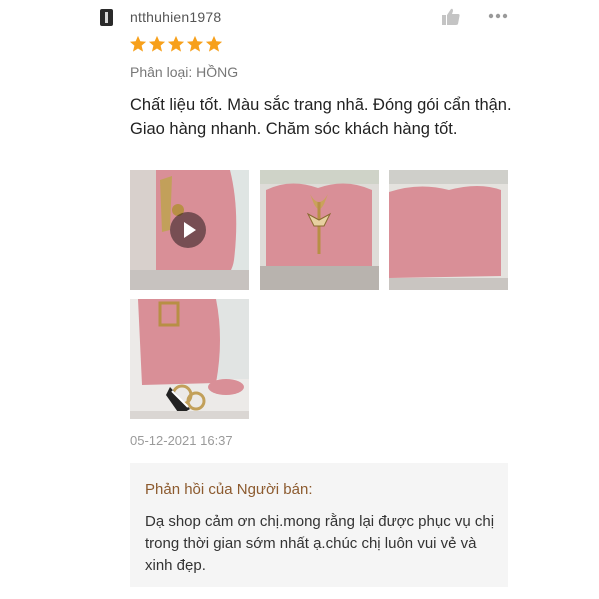 This screenshot has height=599, width=599. Describe the element at coordinates (175, 17) in the screenshot. I see `username: ntthuhien1978` at that location.